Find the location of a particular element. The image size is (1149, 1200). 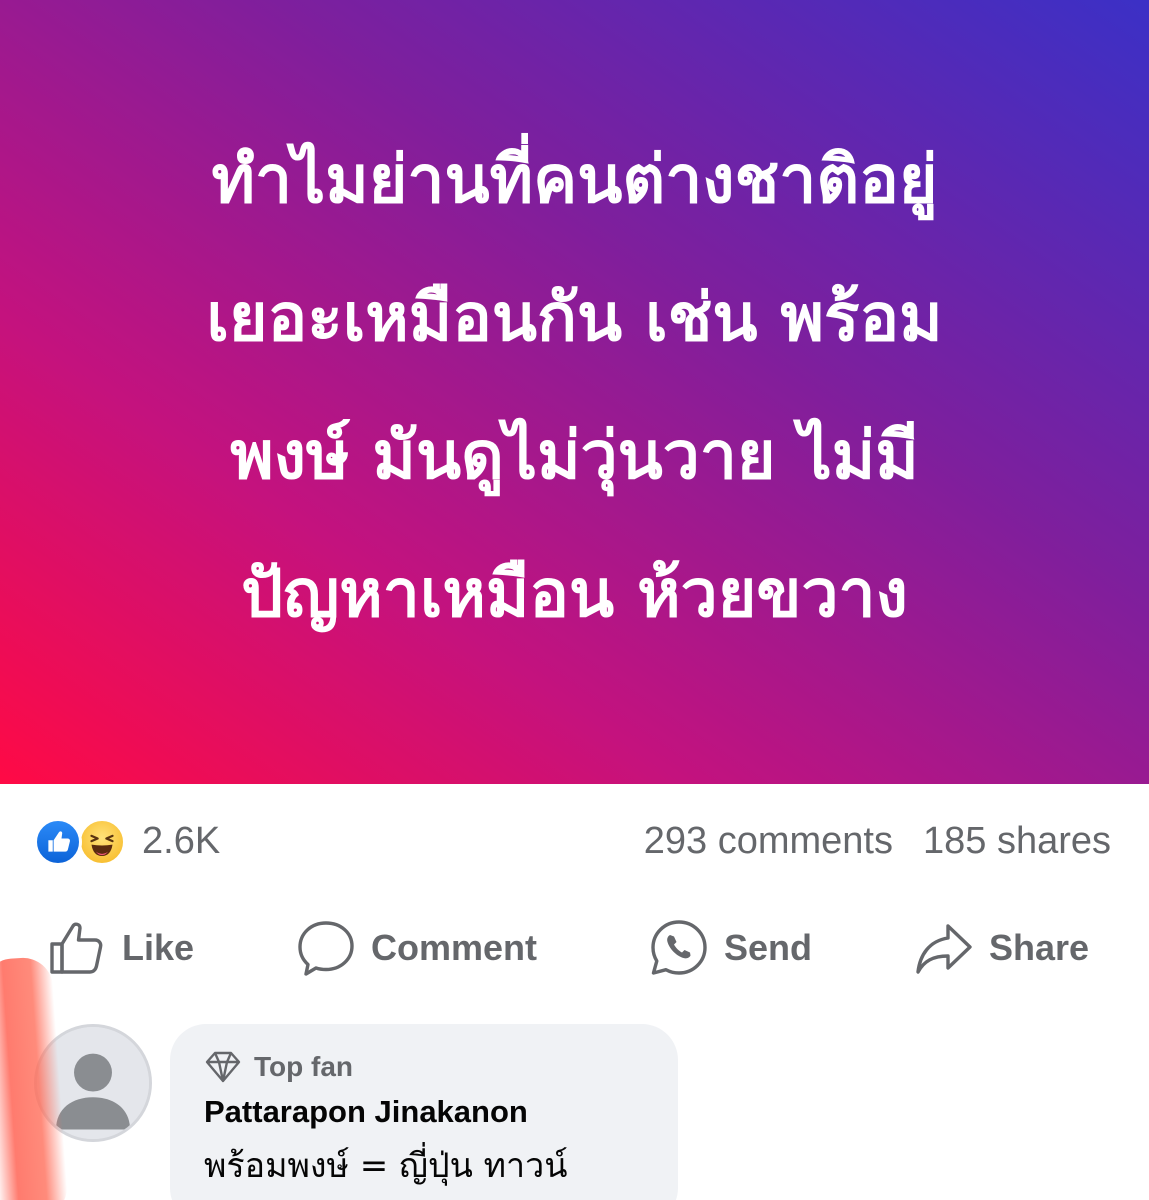

action-bar: Like Comment Send Share is located at coordinates (574, 947).